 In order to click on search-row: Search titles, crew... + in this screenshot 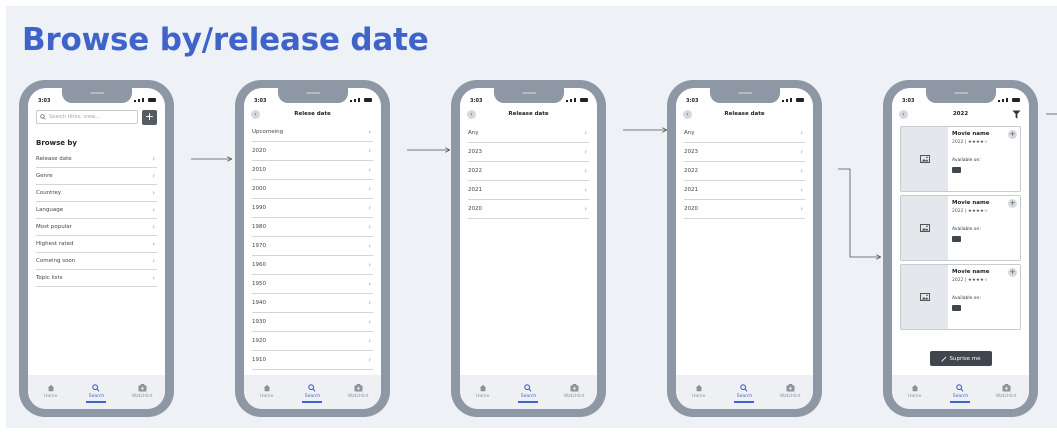, I will do `click(96, 117)`.